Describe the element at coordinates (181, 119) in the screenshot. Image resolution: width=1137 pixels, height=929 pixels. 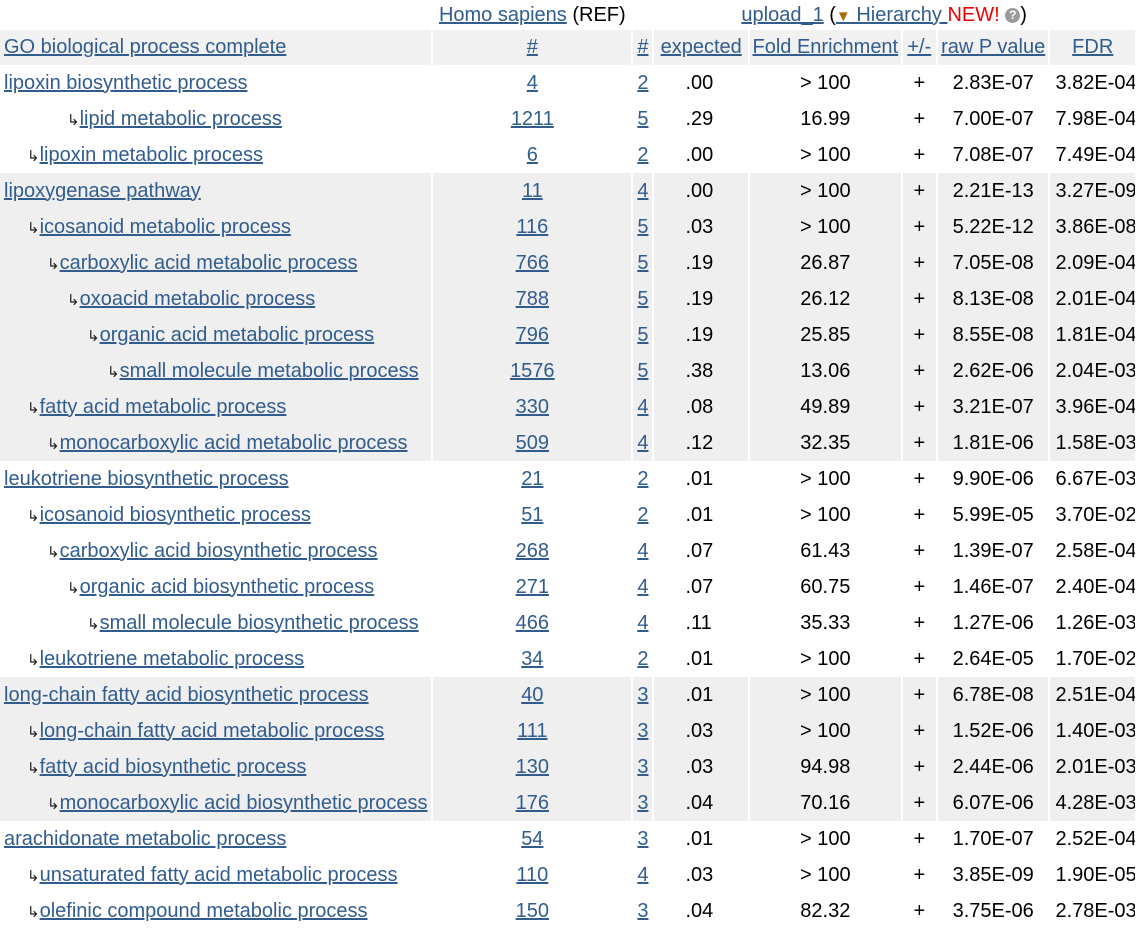
I see `go-term-link: lipid metabolic process` at that location.